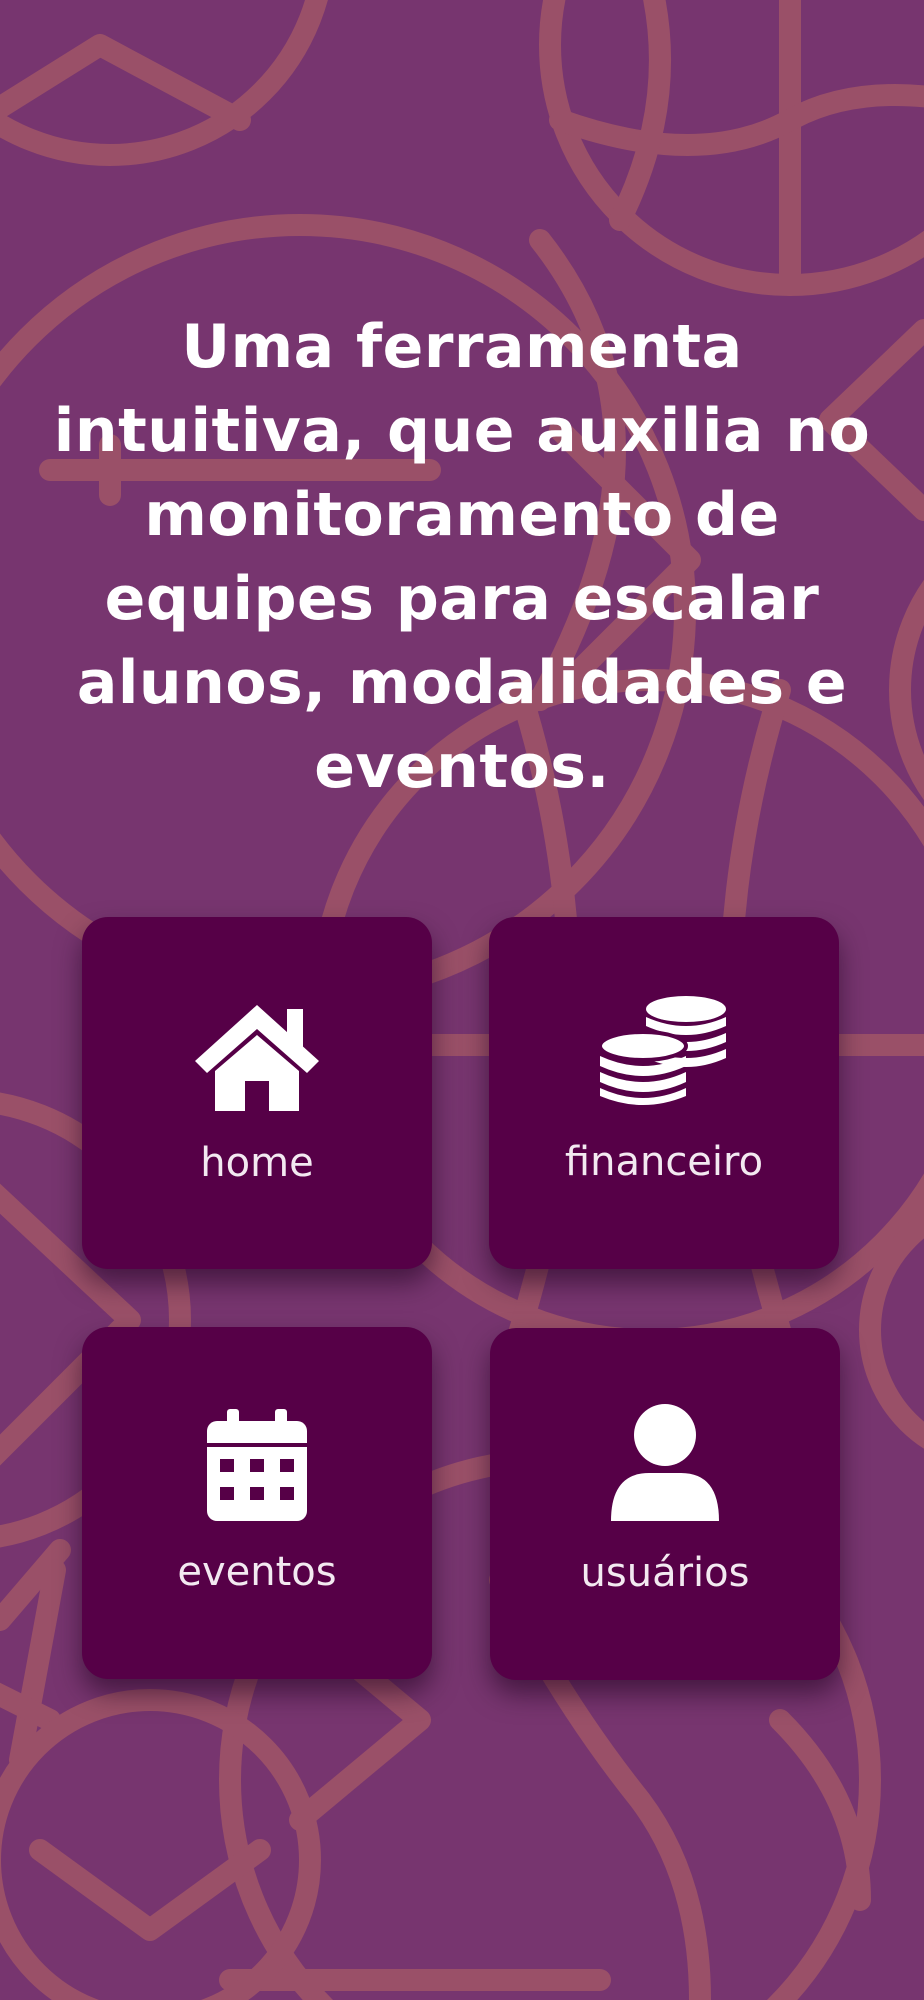 This screenshot has width=924, height=2000. I want to click on eventos-button: eventos, so click(257, 1503).